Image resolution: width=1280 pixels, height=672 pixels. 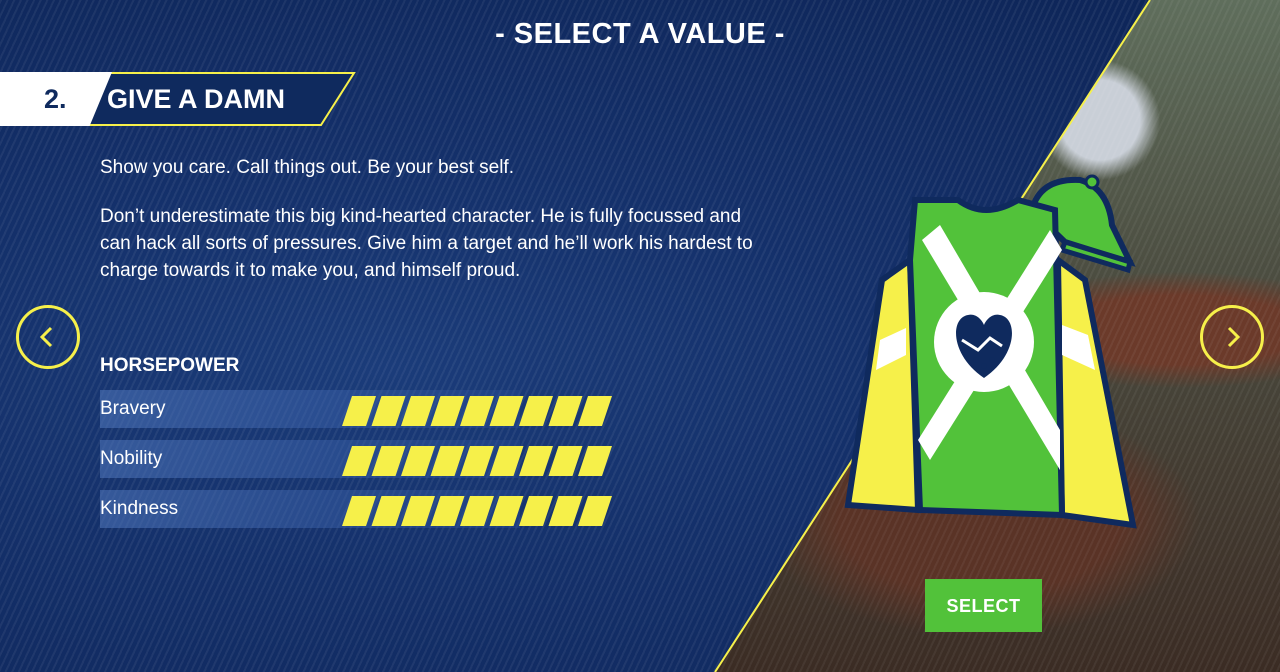 I want to click on value-name: GIVE A DAMN, so click(x=196, y=99).